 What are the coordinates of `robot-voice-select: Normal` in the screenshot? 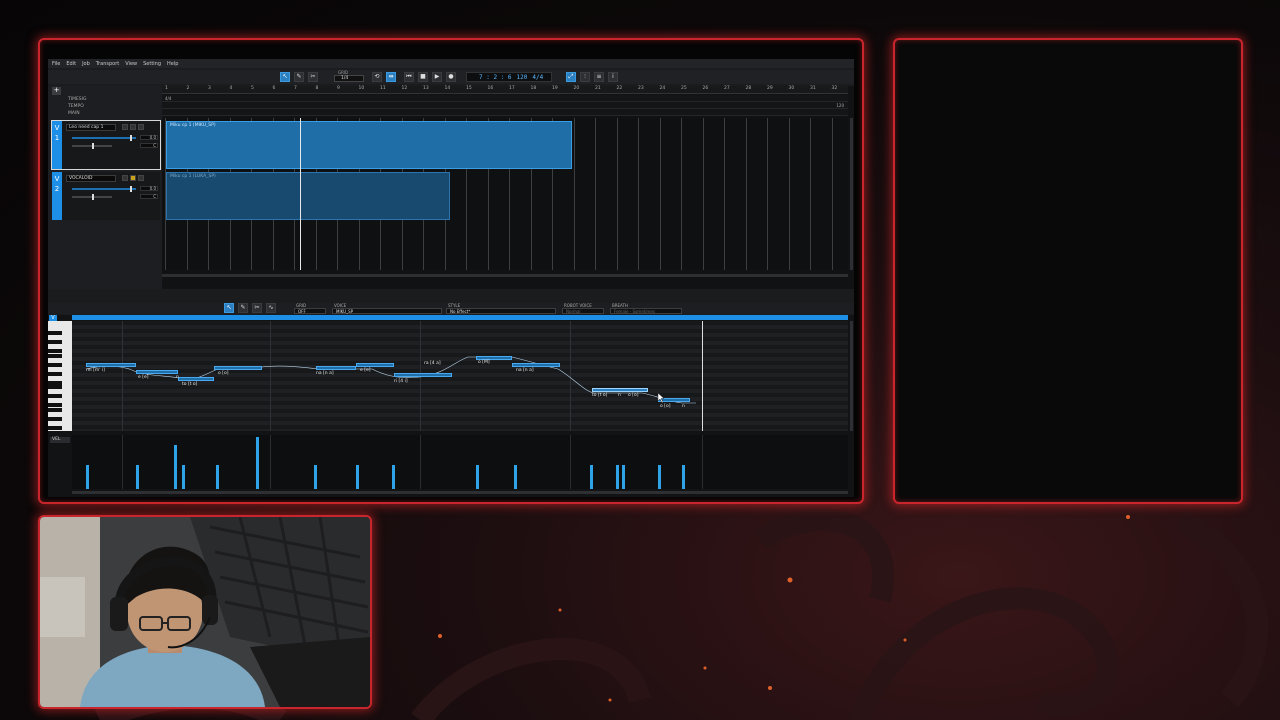 It's located at (583, 311).